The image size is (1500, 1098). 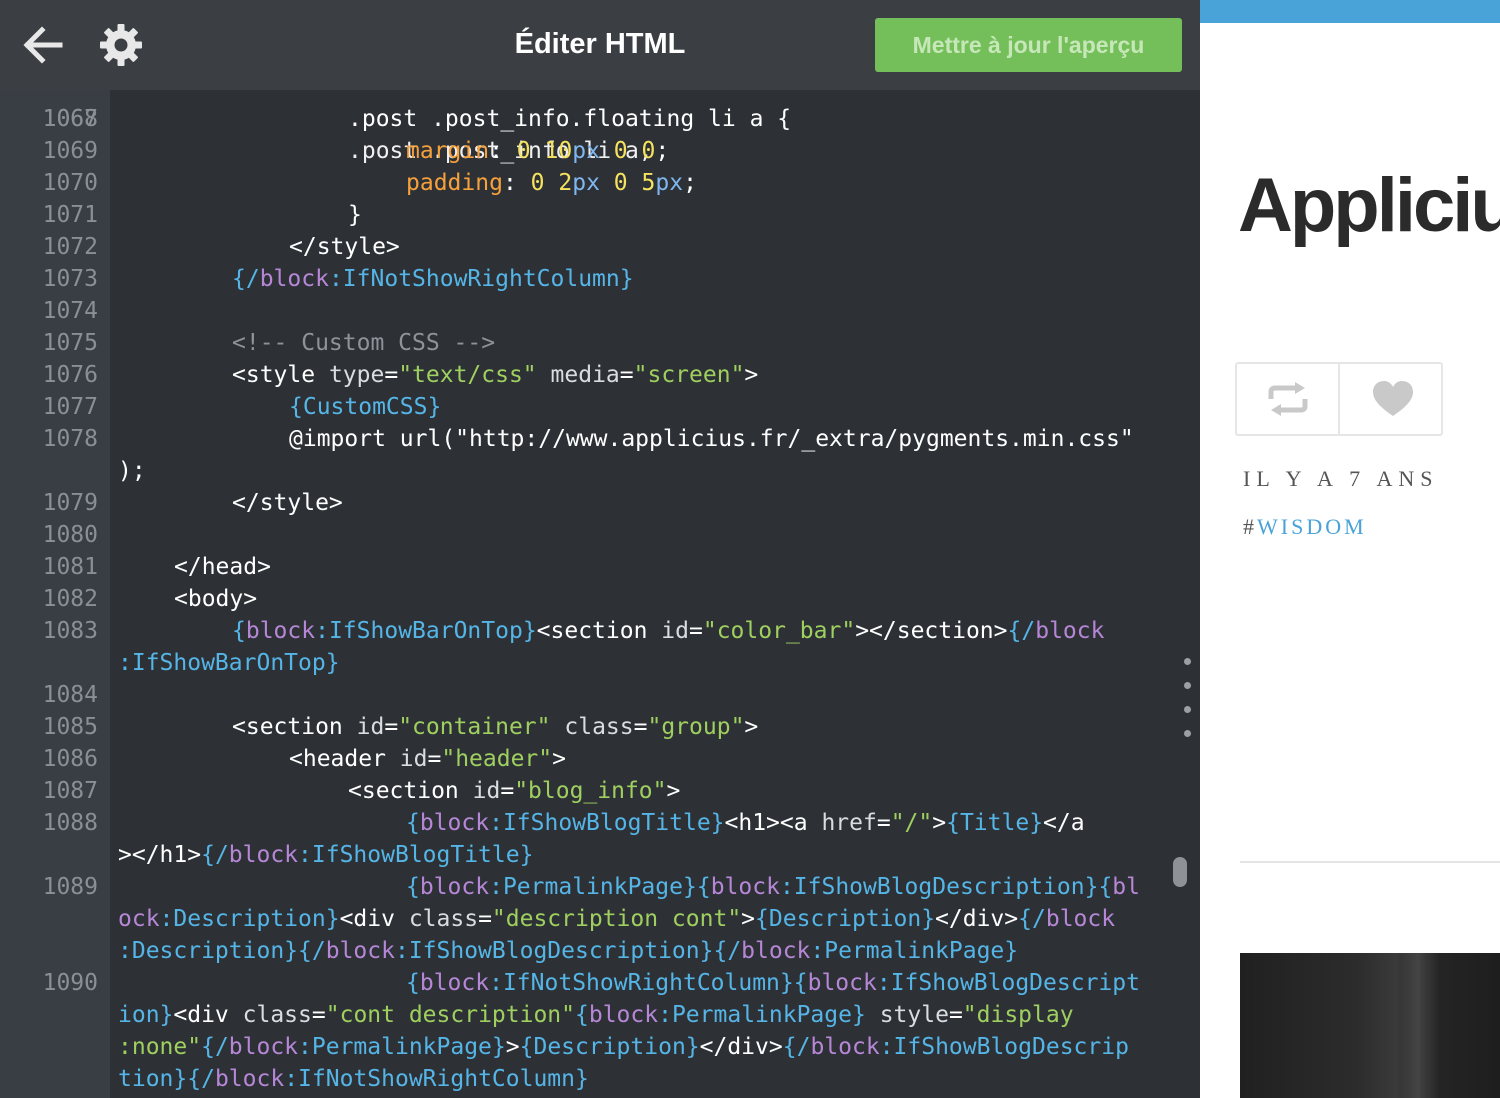 What do you see at coordinates (599, 631) in the screenshot?
I see `code-token: <section` at bounding box center [599, 631].